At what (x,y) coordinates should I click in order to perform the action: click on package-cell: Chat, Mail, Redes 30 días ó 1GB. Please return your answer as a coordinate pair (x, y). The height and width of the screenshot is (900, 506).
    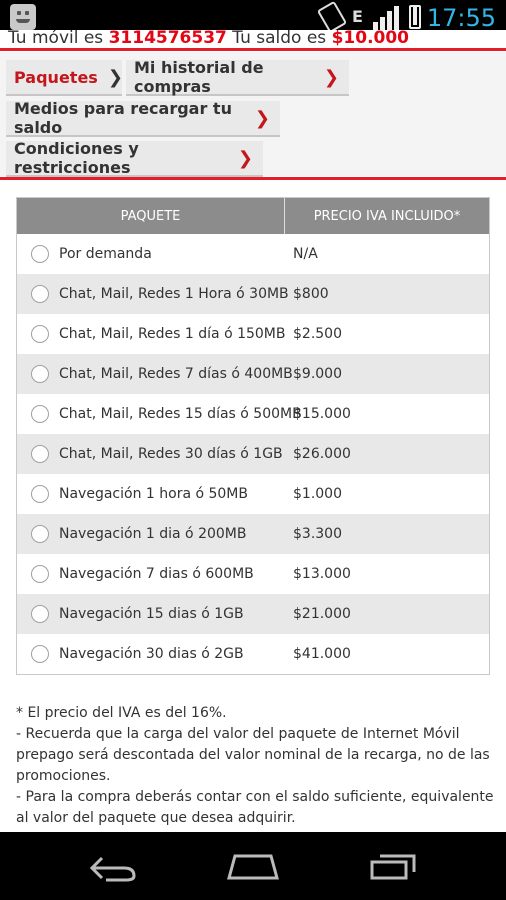
    Looking at the image, I should click on (155, 454).